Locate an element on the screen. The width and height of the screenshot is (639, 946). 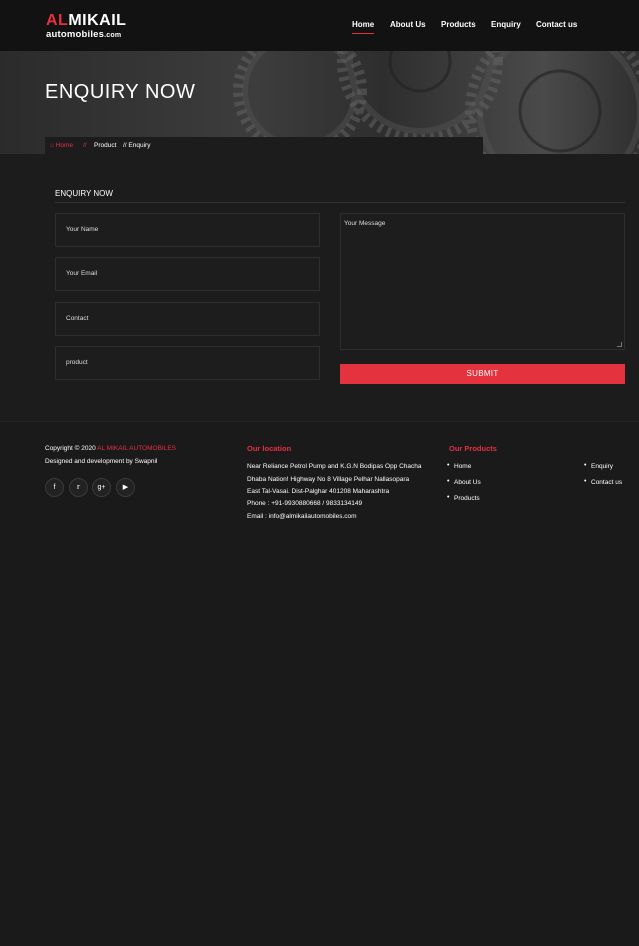
footer-link-contact-us: Contact us is located at coordinates (603, 482).